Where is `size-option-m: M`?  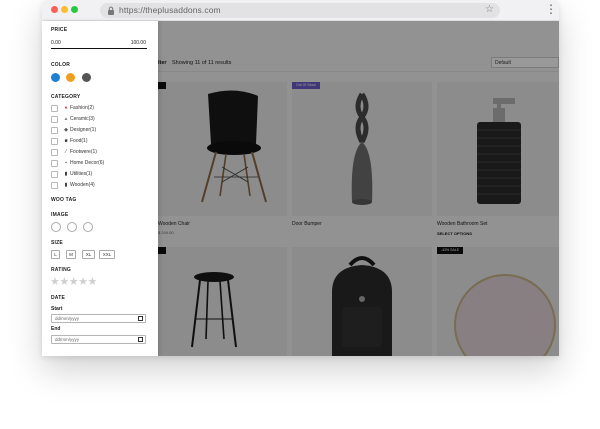
size-option-m: M is located at coordinates (71, 254).